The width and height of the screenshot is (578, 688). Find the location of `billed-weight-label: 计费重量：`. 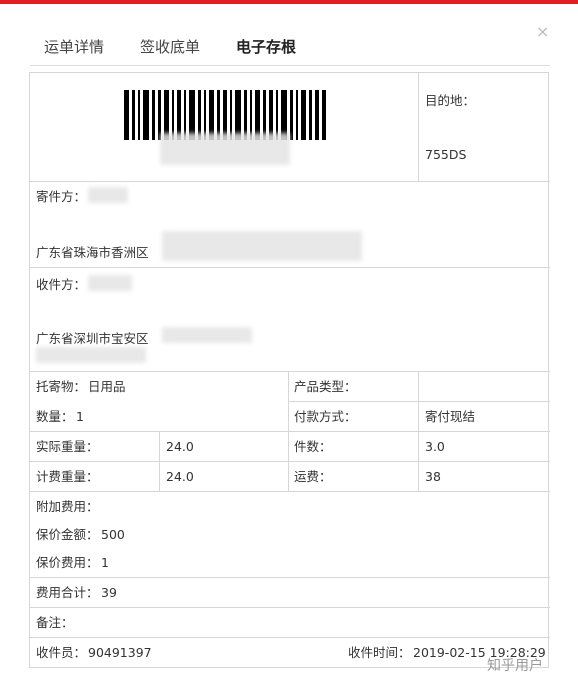

billed-weight-label: 计费重量： is located at coordinates (67, 476).